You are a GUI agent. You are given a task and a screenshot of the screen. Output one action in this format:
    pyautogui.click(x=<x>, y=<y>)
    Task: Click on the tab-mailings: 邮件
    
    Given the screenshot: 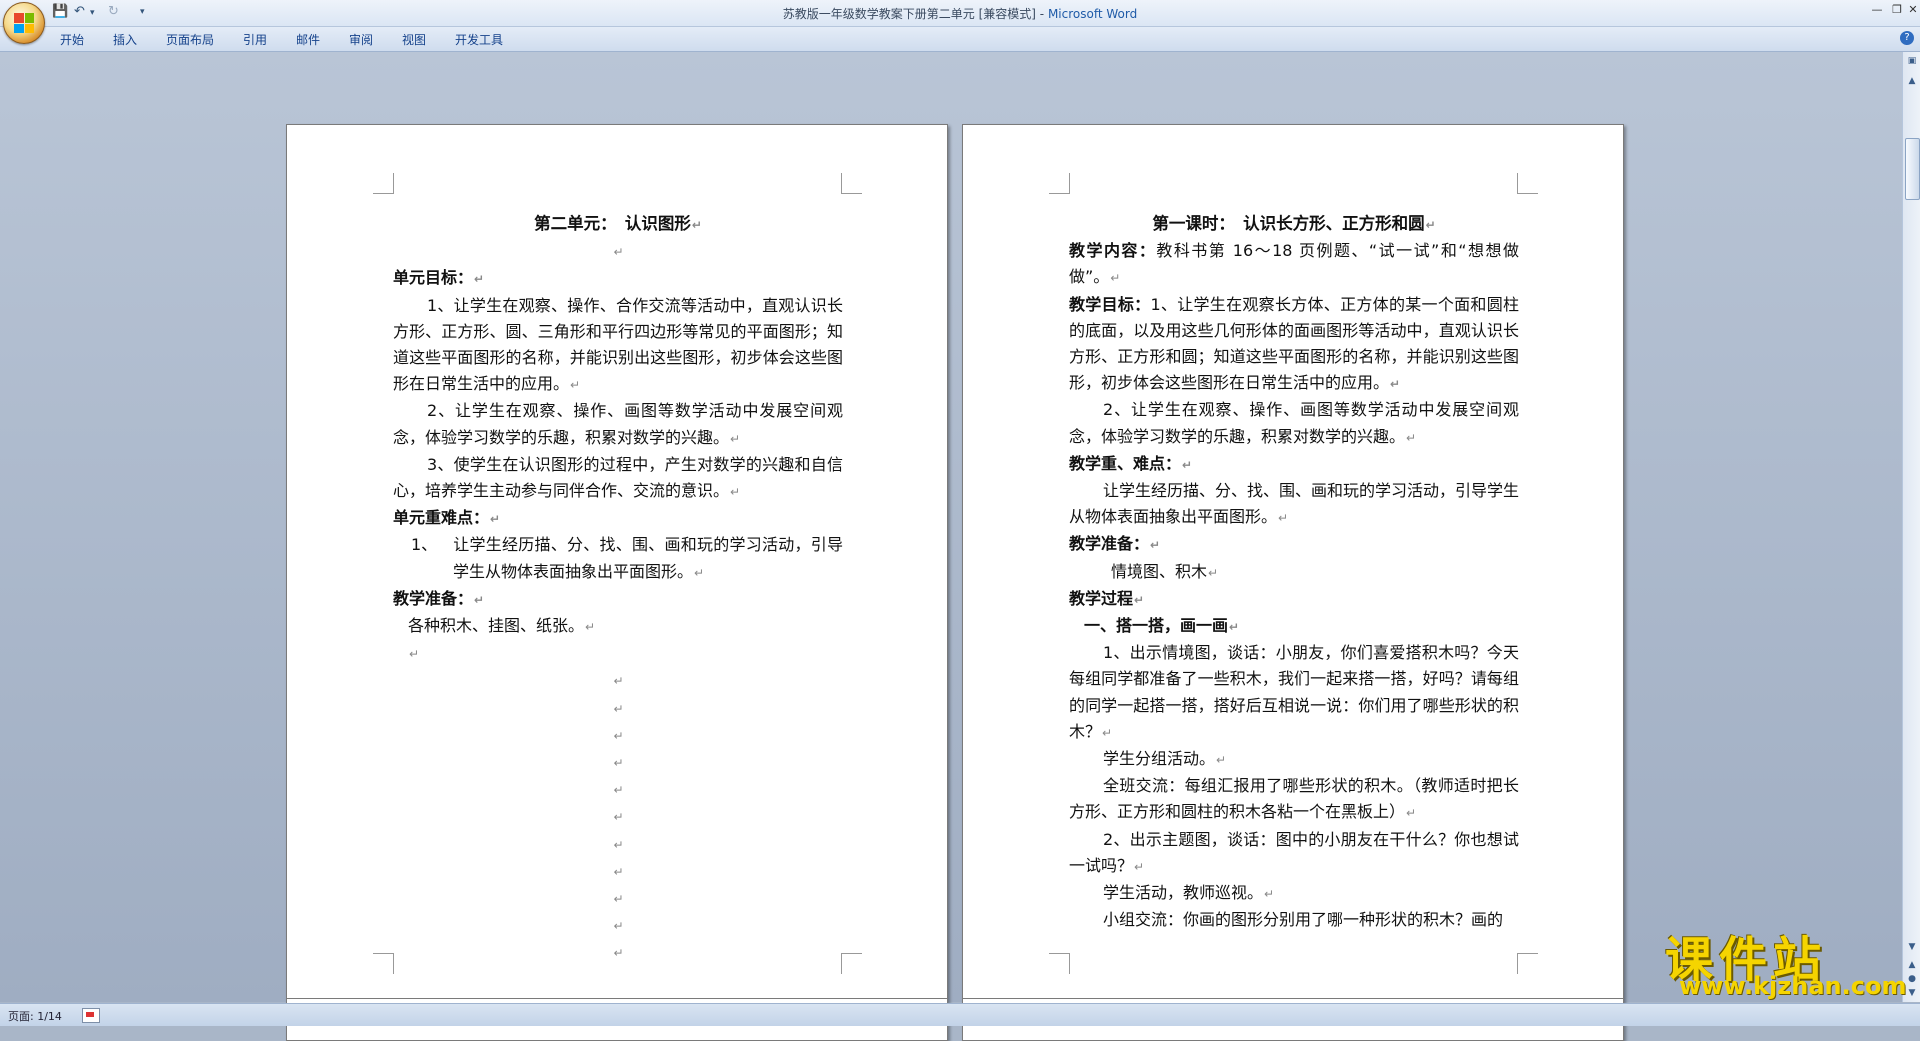 What is the action you would take?
    pyautogui.click(x=308, y=39)
    